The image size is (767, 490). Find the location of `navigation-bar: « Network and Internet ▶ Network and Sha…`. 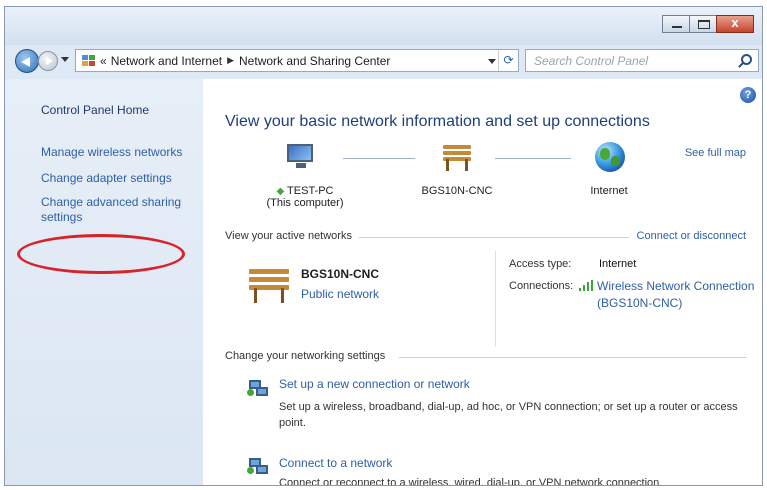

navigation-bar: « Network and Internet ▶ Network and Sha… is located at coordinates (383, 60).